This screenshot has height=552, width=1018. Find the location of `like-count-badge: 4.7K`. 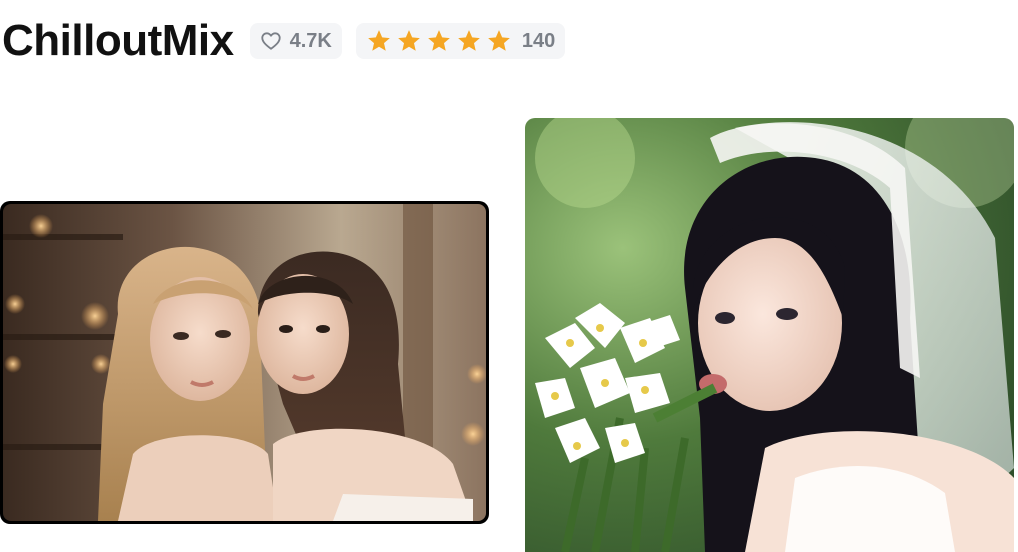

like-count-badge: 4.7K is located at coordinates (295, 41).